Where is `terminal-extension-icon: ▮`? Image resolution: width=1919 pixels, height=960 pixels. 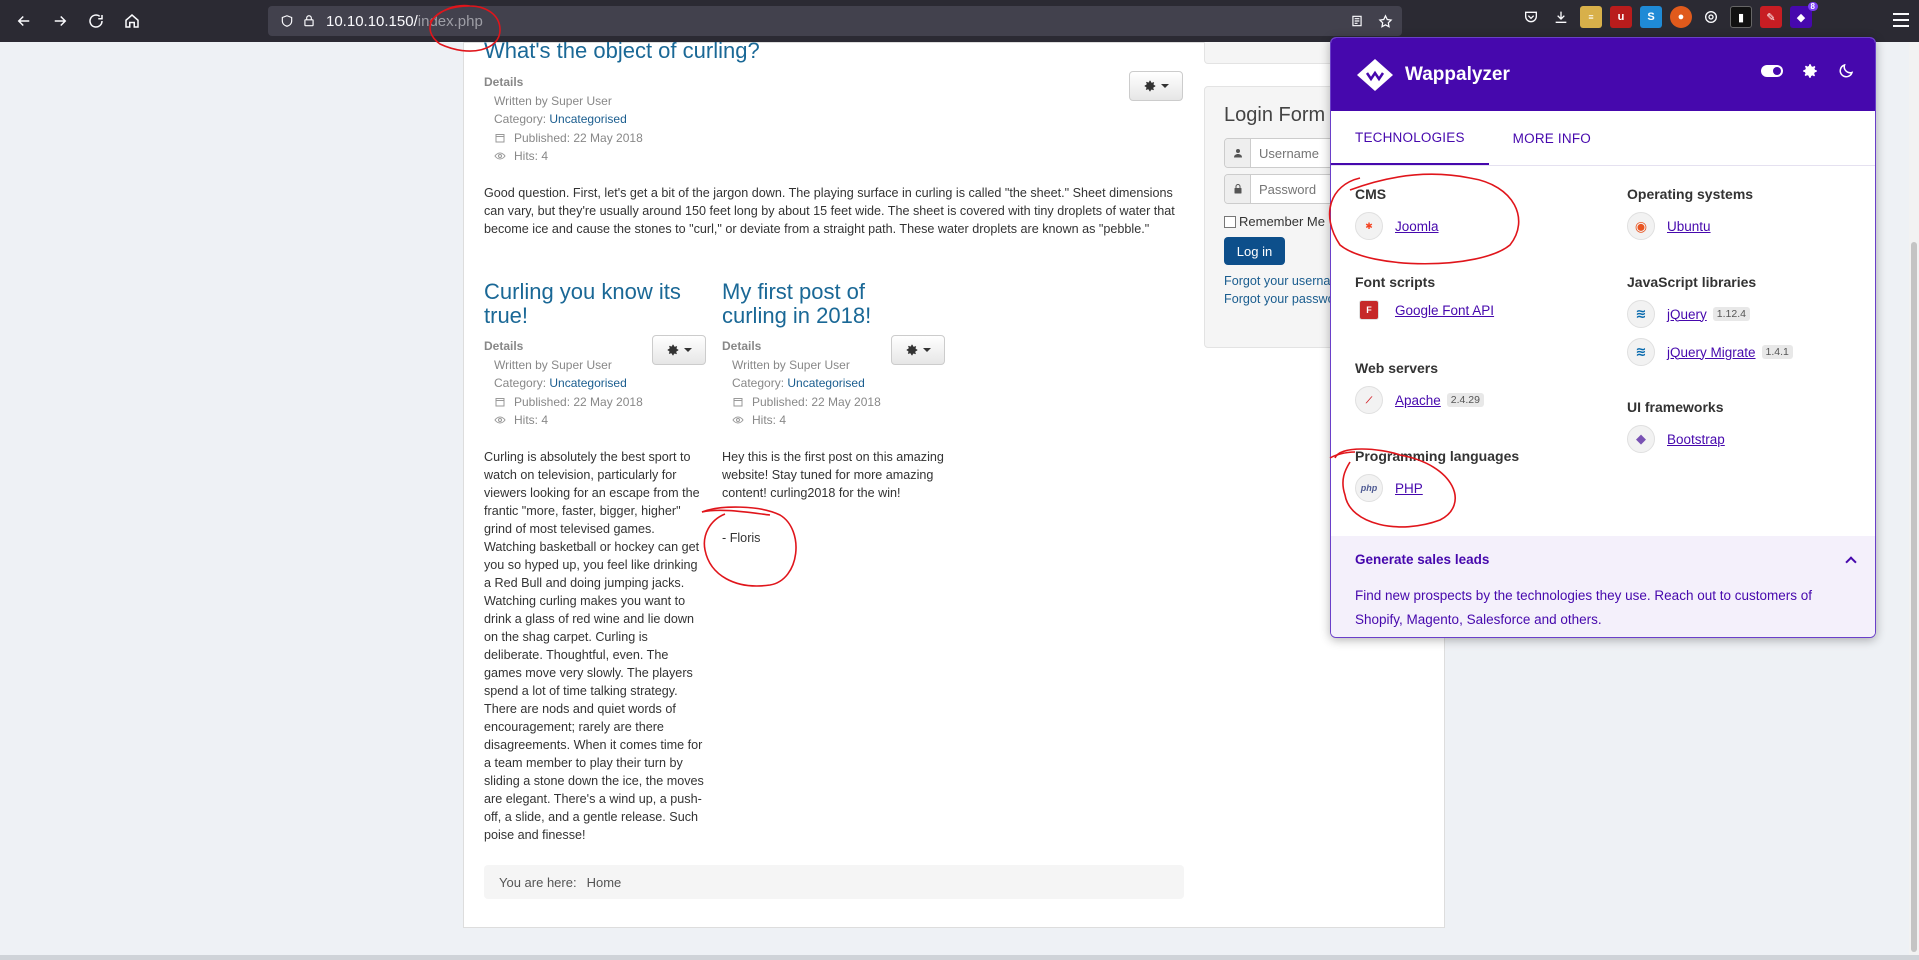
terminal-extension-icon: ▮ is located at coordinates (1741, 17).